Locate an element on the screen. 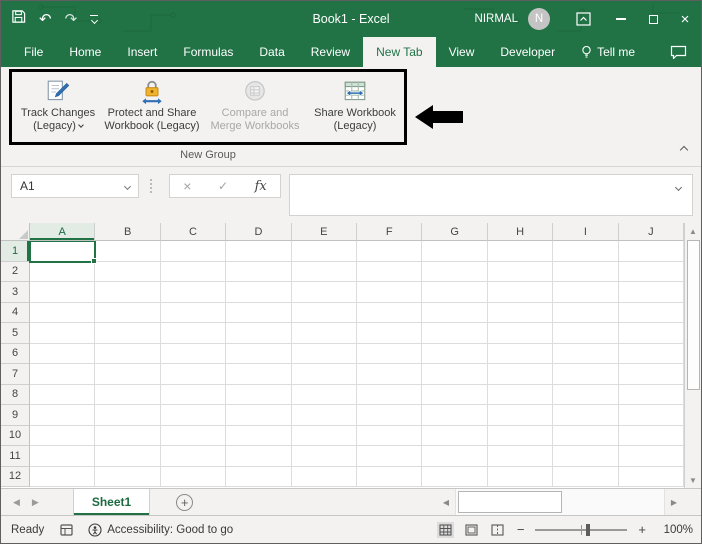 The width and height of the screenshot is (702, 544). sheet-nav-next-button: ▶ is located at coordinates (35, 502).